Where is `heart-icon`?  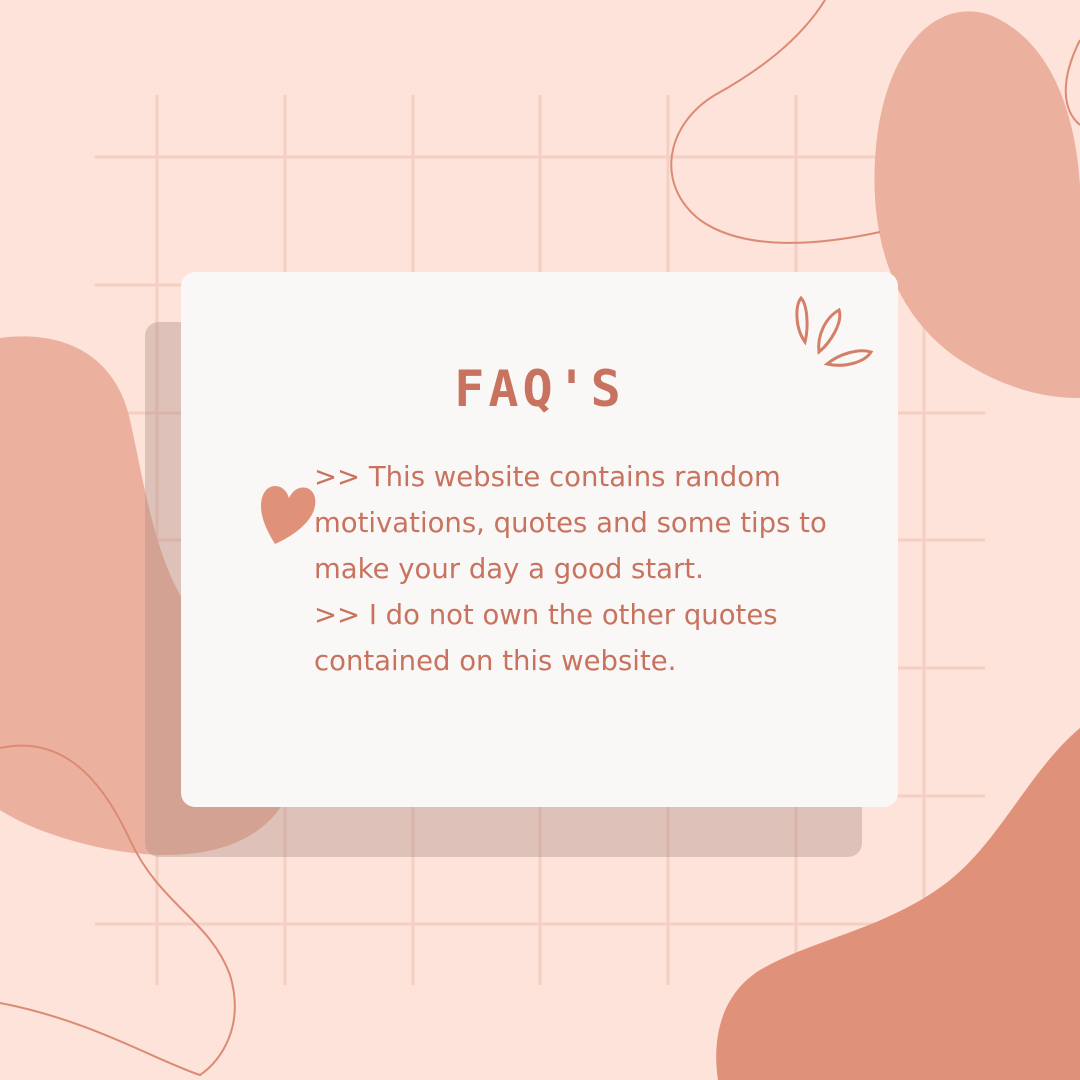
heart-icon is located at coordinates (288, 515).